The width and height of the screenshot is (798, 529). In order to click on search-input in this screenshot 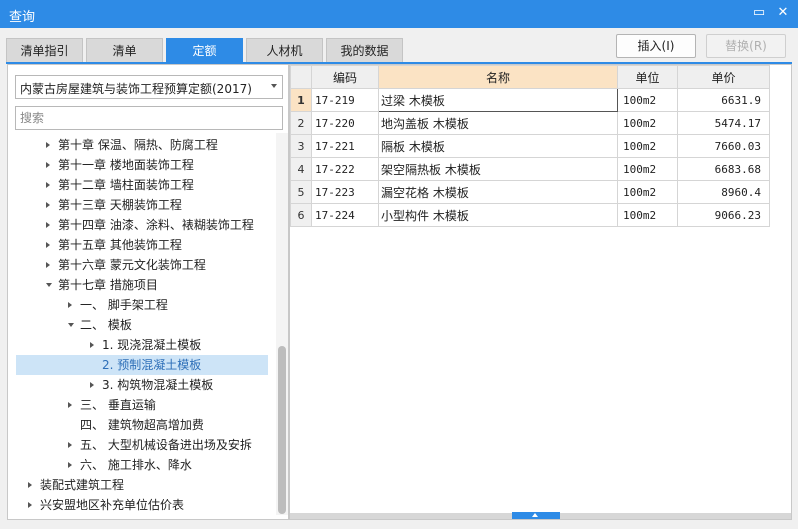, I will do `click(149, 118)`.